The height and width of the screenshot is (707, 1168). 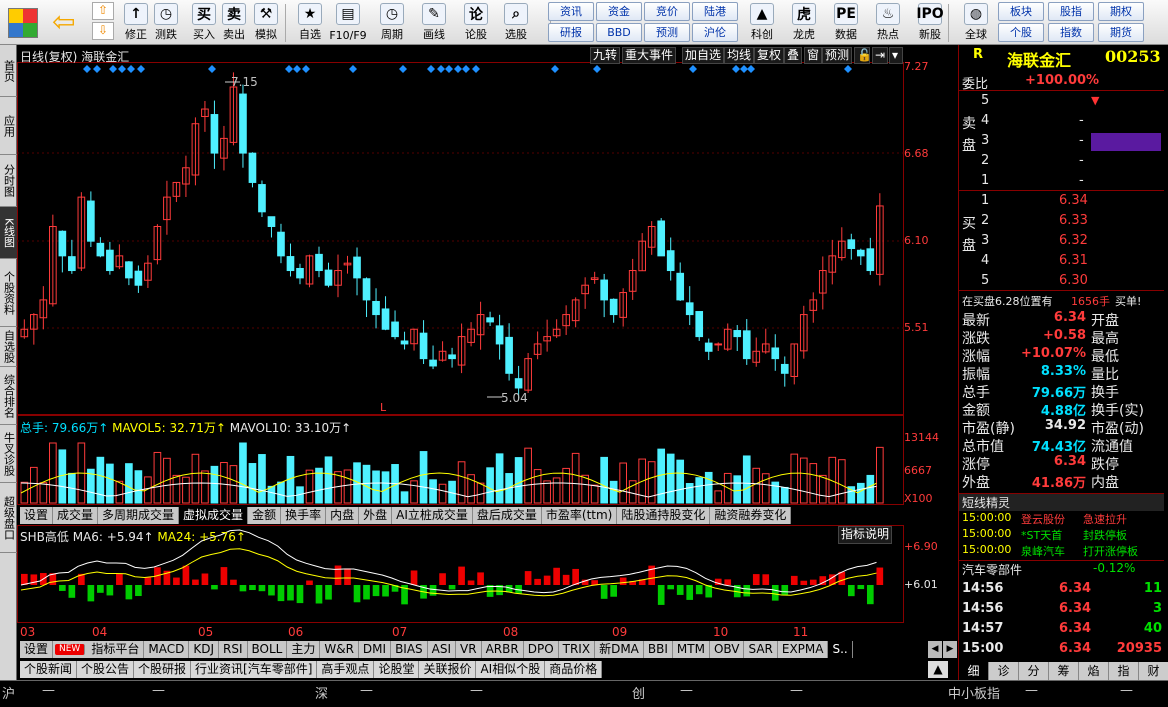 What do you see at coordinates (304, 515) in the screenshot?
I see `vol-tab-5: 换手率` at bounding box center [304, 515].